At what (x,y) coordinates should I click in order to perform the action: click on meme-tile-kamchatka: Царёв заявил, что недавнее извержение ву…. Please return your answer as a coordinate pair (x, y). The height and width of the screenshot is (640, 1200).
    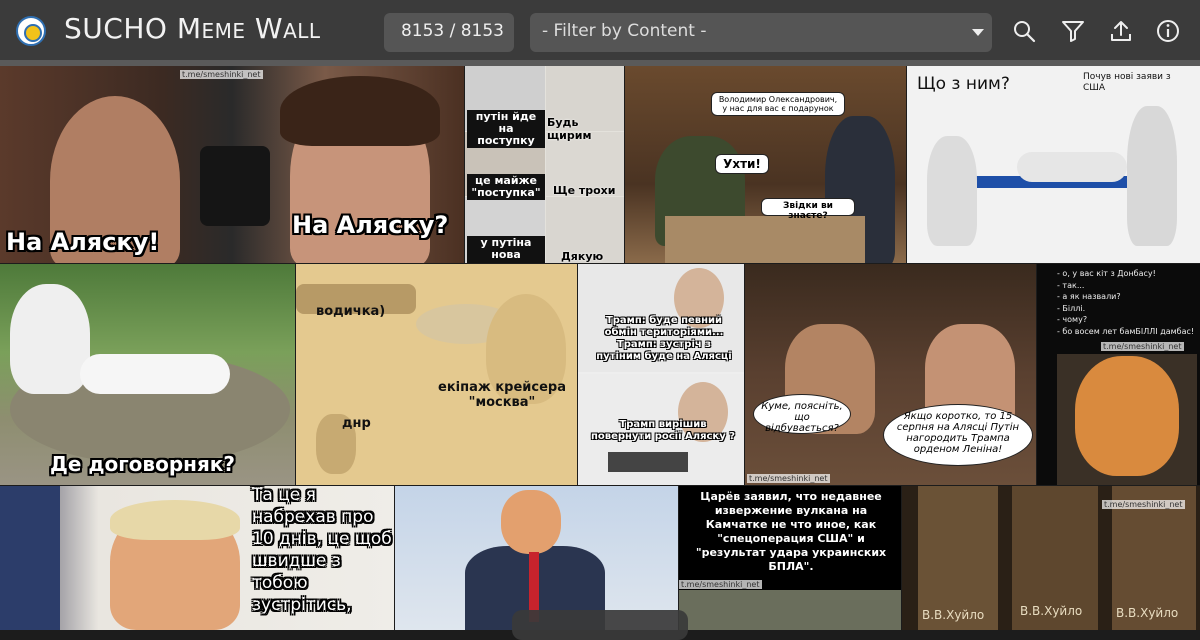
    Looking at the image, I should click on (790, 558).